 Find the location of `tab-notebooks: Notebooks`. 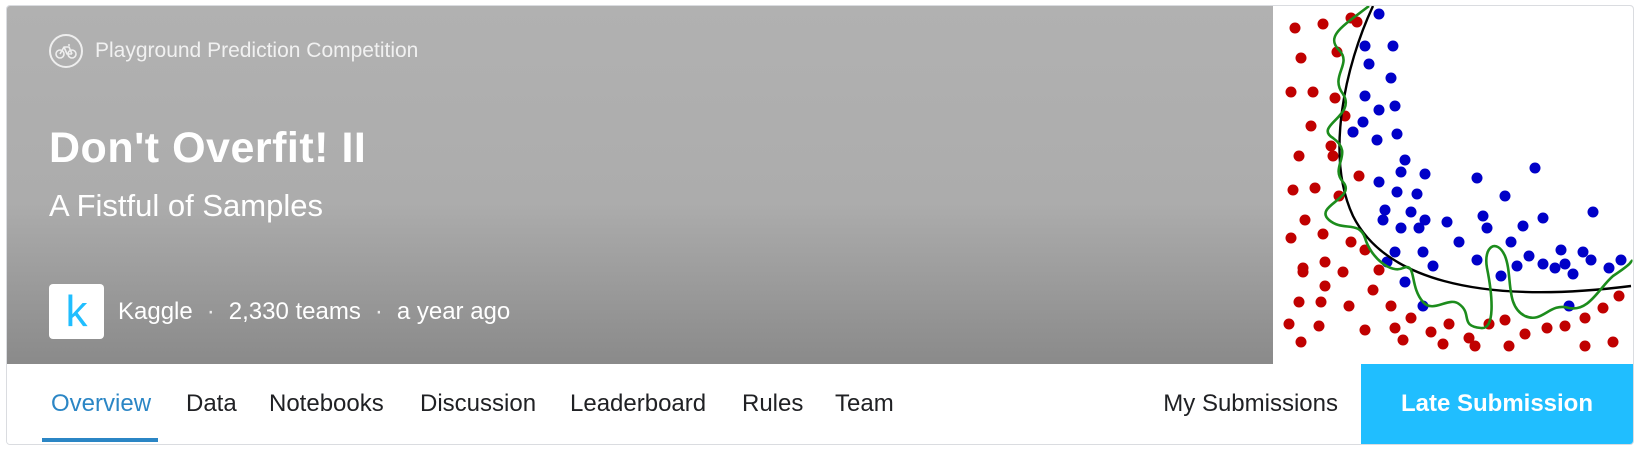

tab-notebooks: Notebooks is located at coordinates (326, 404).